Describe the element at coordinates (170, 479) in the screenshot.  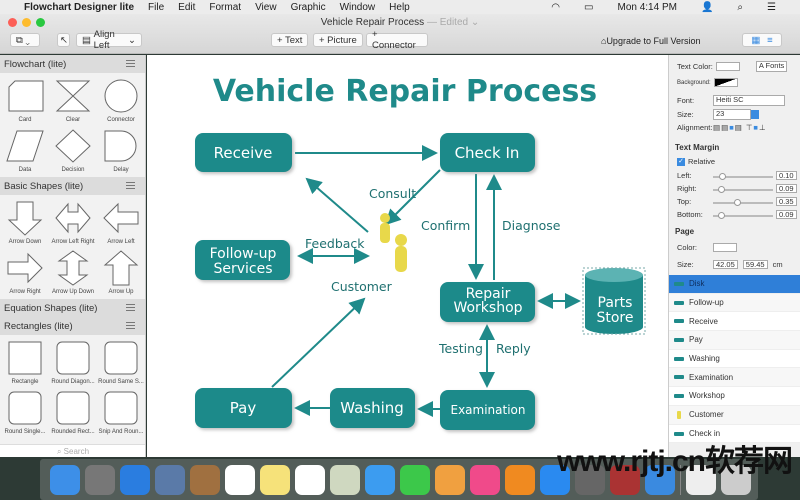
I see `preview-icon` at that location.